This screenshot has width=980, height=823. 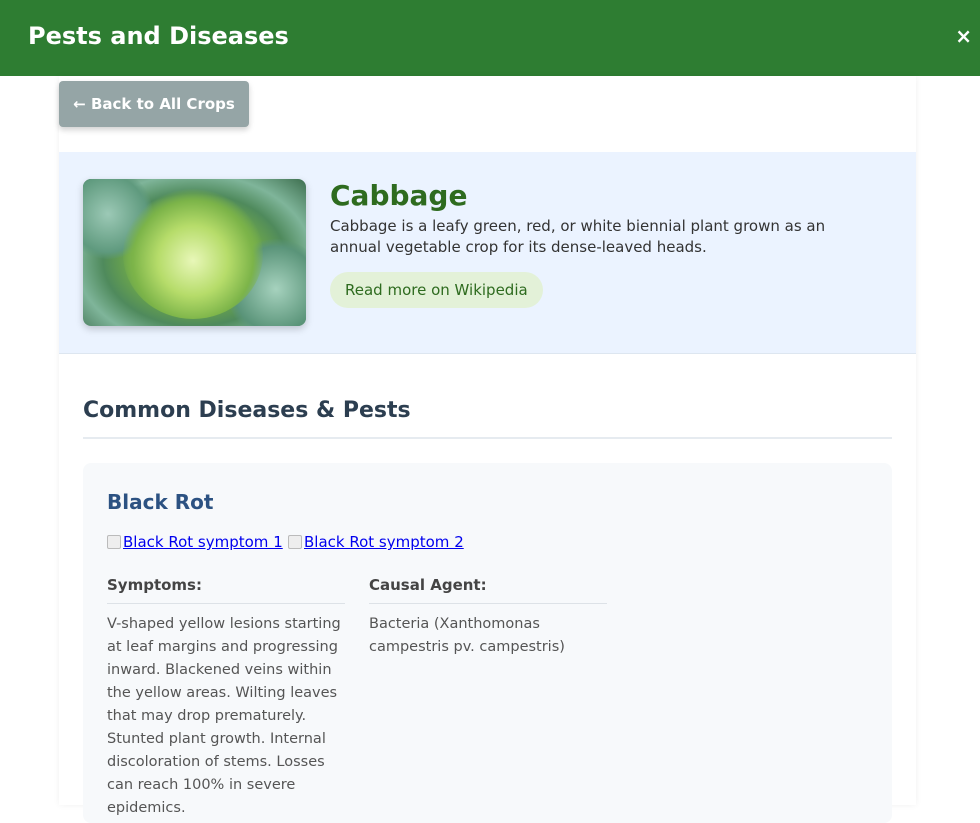 What do you see at coordinates (490, 38) in the screenshot?
I see `top-bar: Pests and Diseases ×` at bounding box center [490, 38].